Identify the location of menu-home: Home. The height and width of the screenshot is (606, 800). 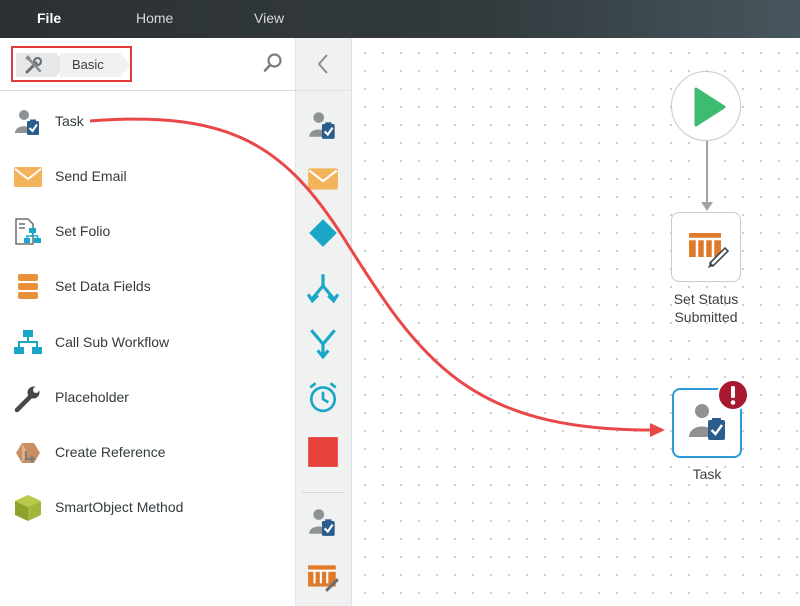
(154, 19).